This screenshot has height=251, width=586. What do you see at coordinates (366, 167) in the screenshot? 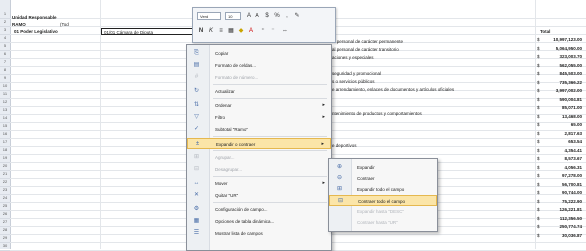
I see `submenu-item-label: Expandir` at bounding box center [366, 167].